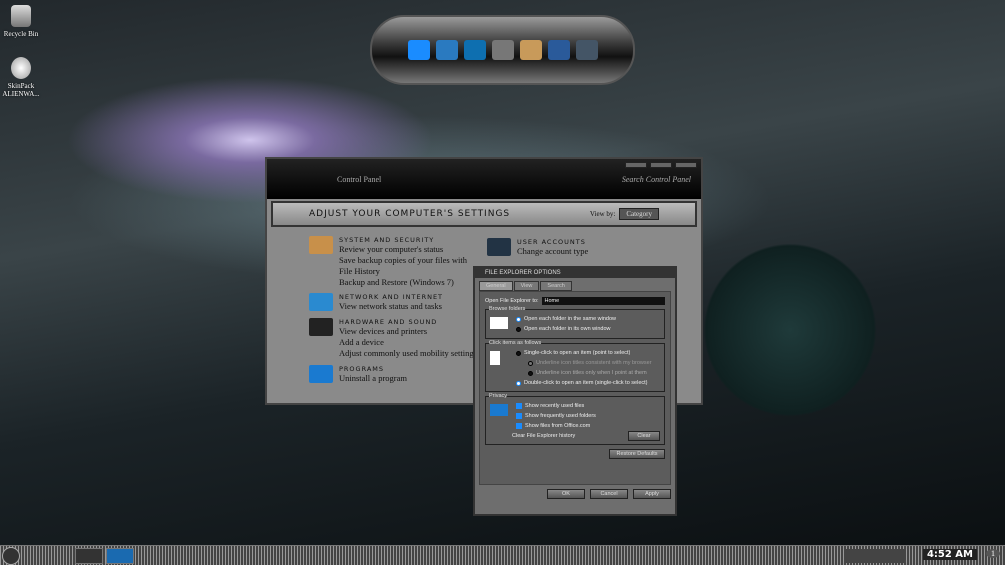 The image size is (1005, 565). What do you see at coordinates (515, 343) in the screenshot?
I see `group-label: Click items as follows` at bounding box center [515, 343].